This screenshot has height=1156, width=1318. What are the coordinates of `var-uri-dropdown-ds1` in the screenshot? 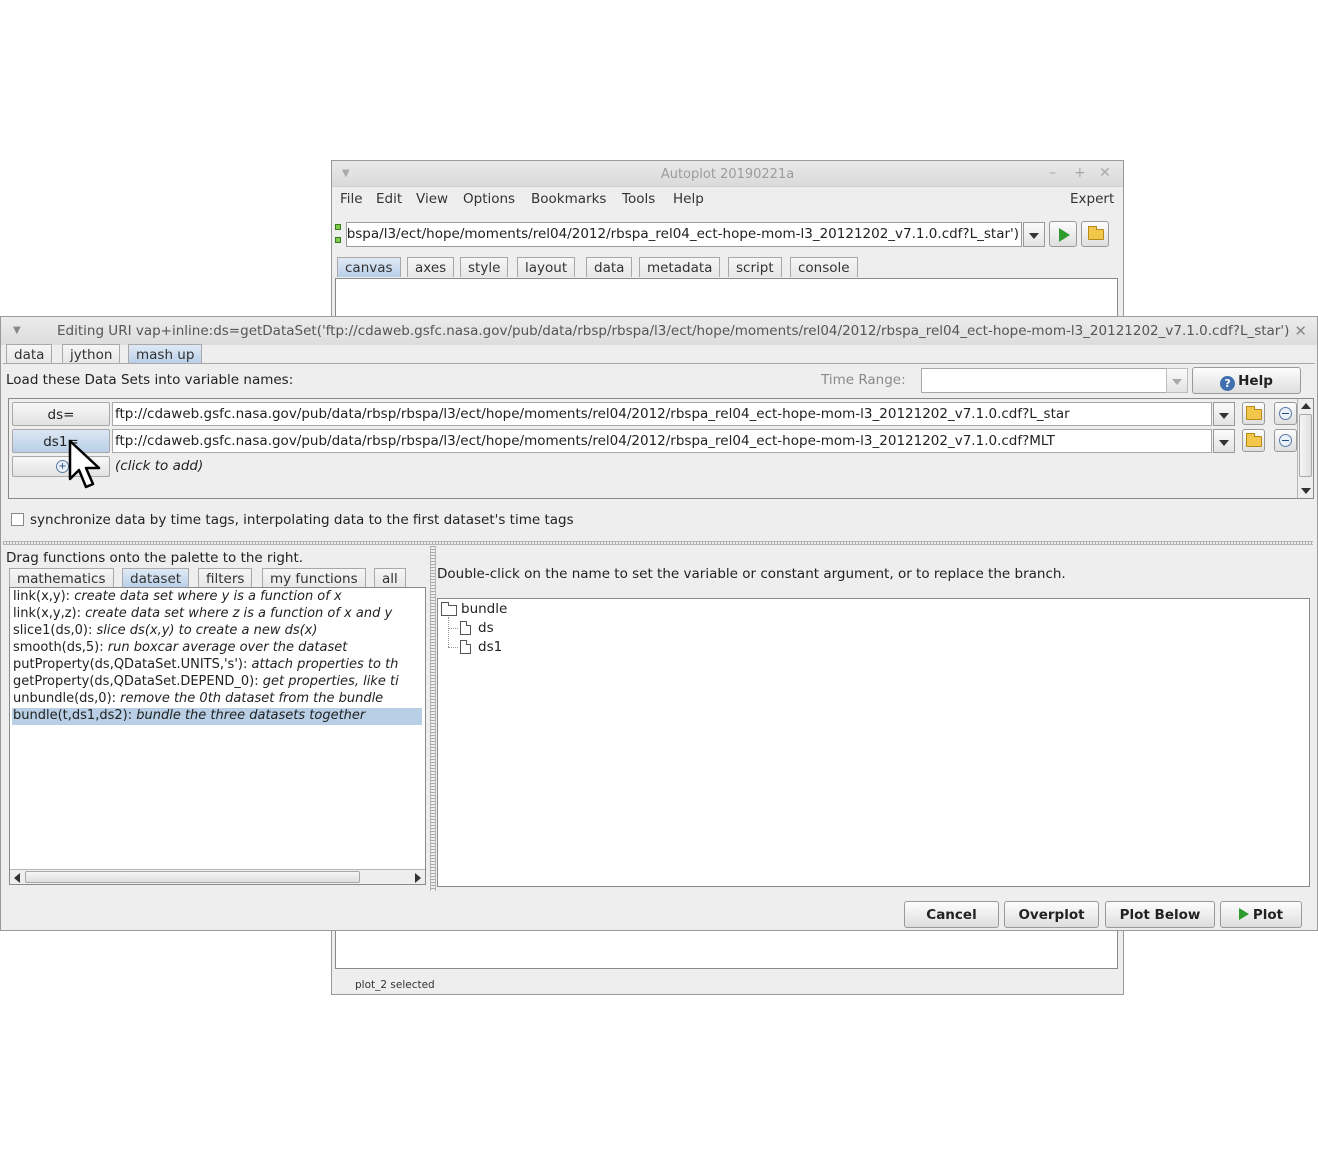 It's located at (1224, 441).